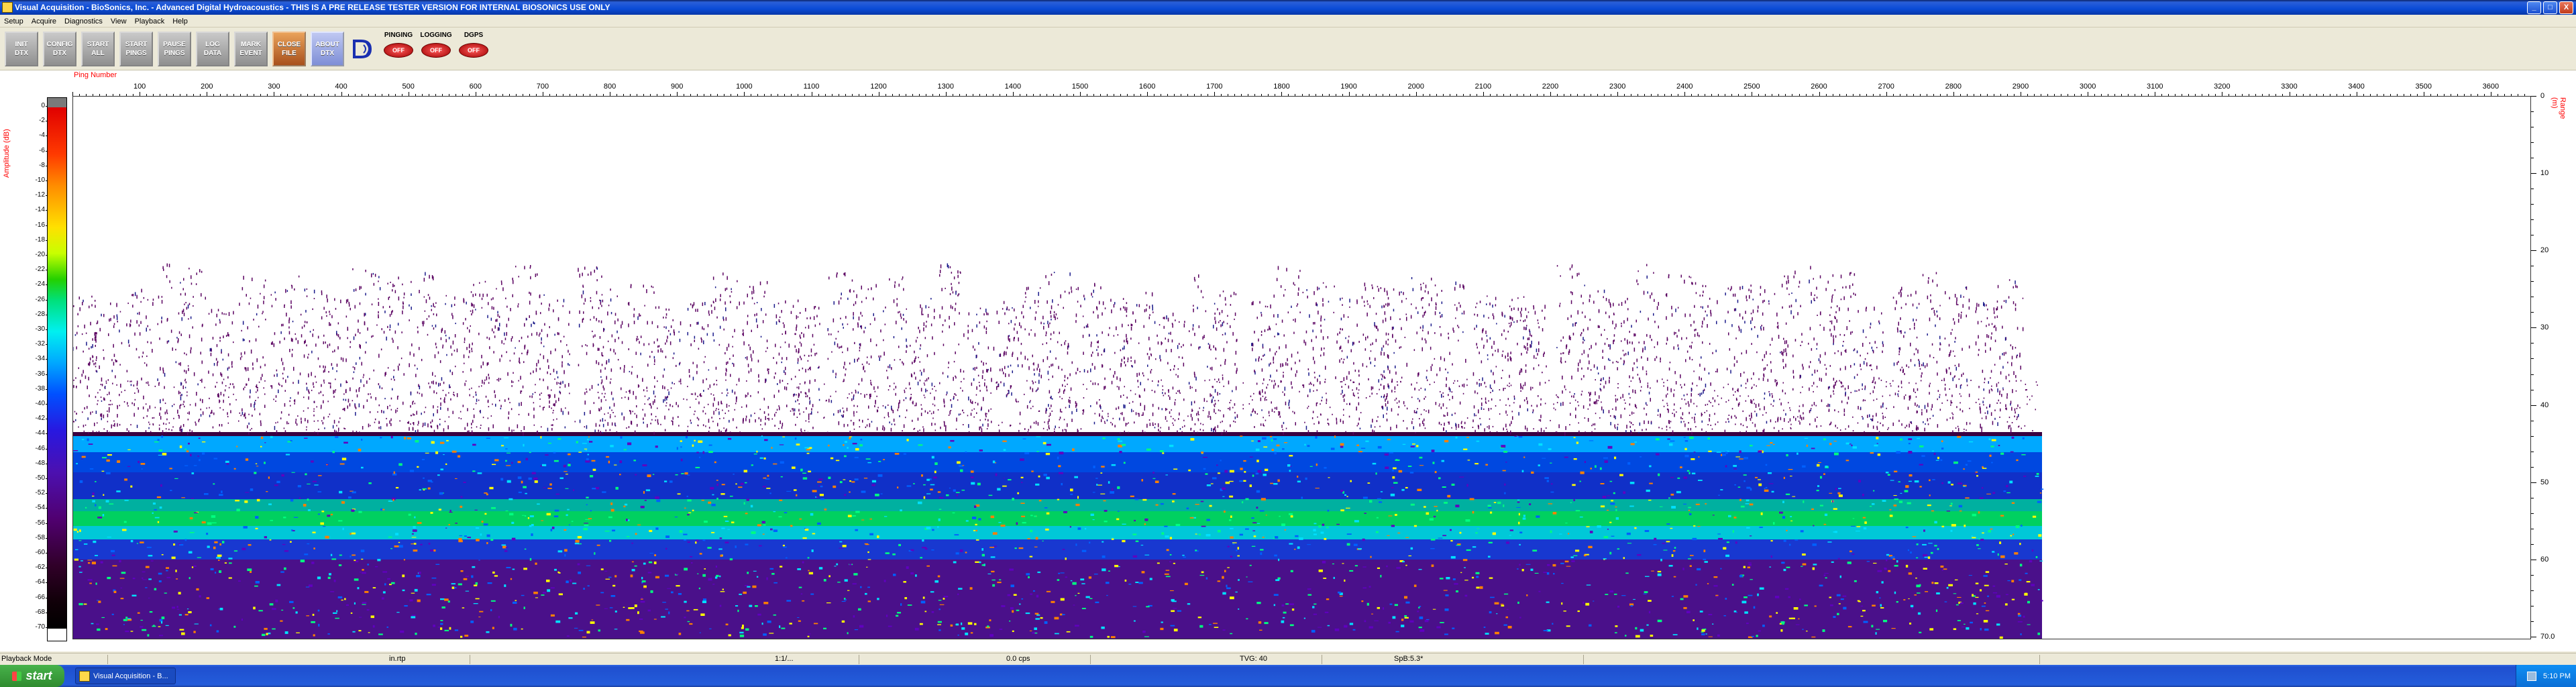  What do you see at coordinates (44, 21) in the screenshot?
I see `menu-acquire: Acquire` at bounding box center [44, 21].